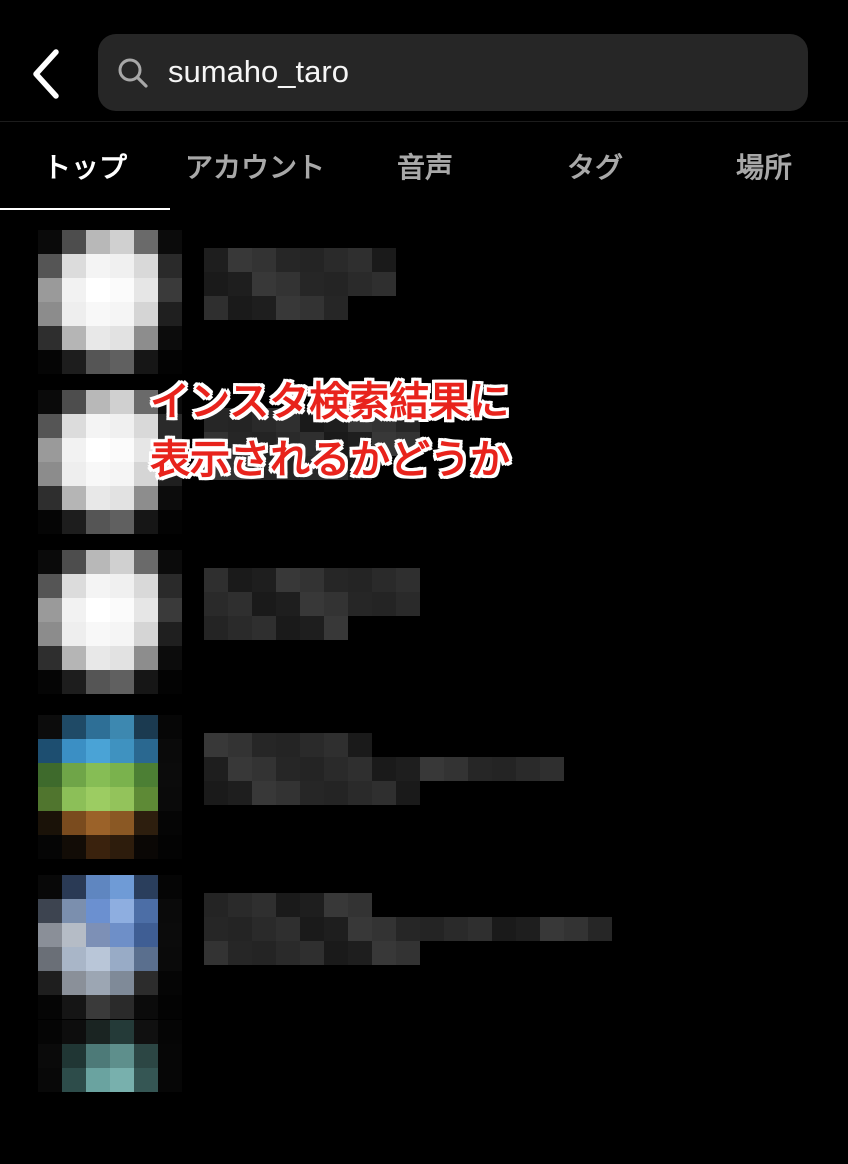  I want to click on search-query-text: sumaho_taro, so click(258, 71).